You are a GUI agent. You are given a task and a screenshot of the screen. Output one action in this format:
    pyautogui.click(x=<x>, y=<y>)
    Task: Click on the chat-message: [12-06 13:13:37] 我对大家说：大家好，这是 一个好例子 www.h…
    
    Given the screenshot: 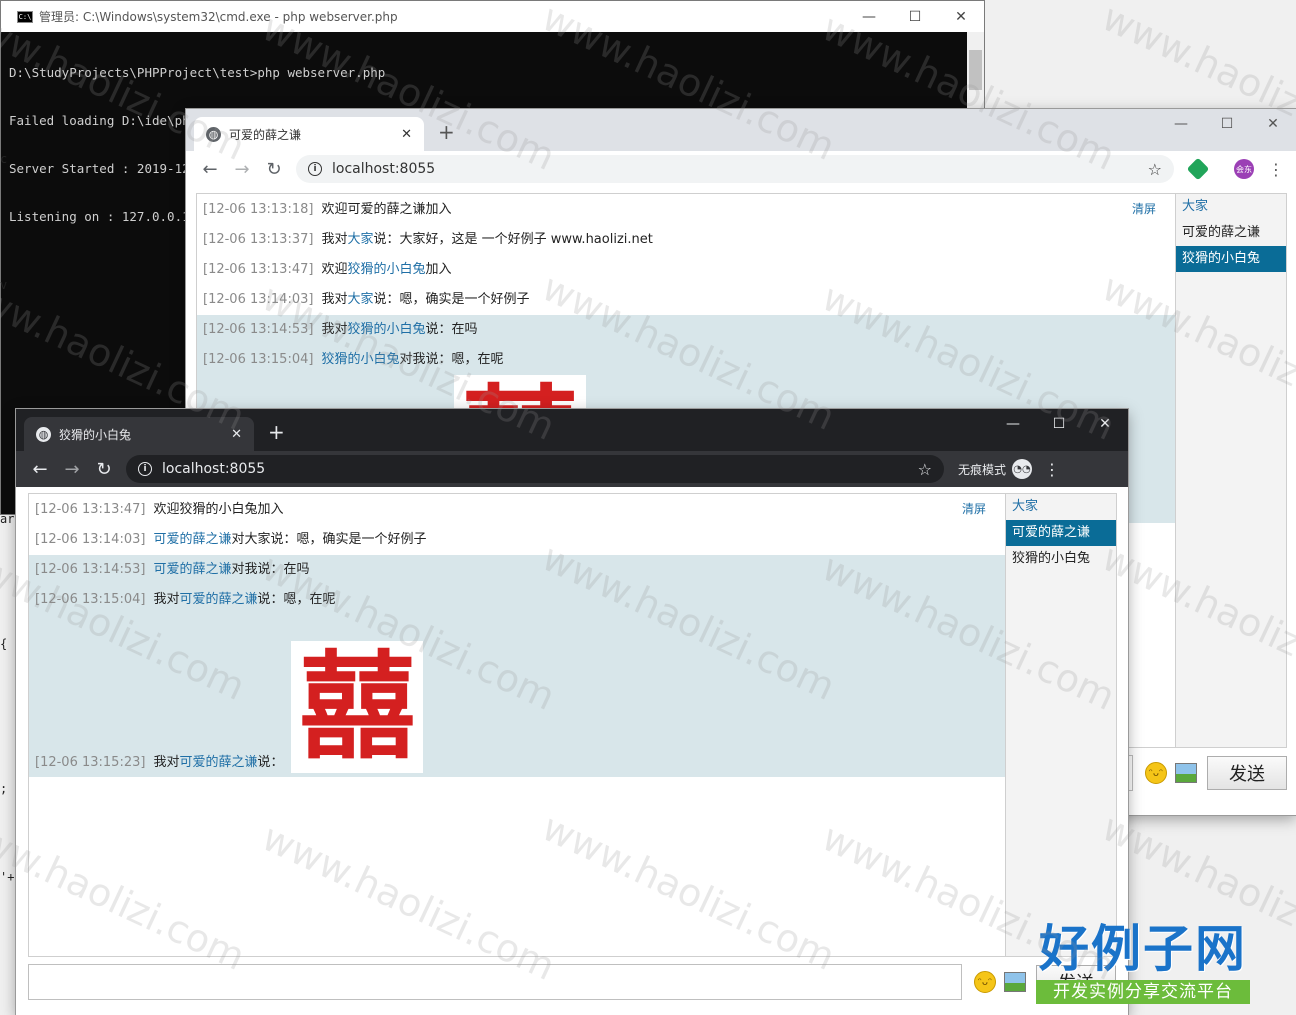 What is the action you would take?
    pyautogui.click(x=686, y=240)
    